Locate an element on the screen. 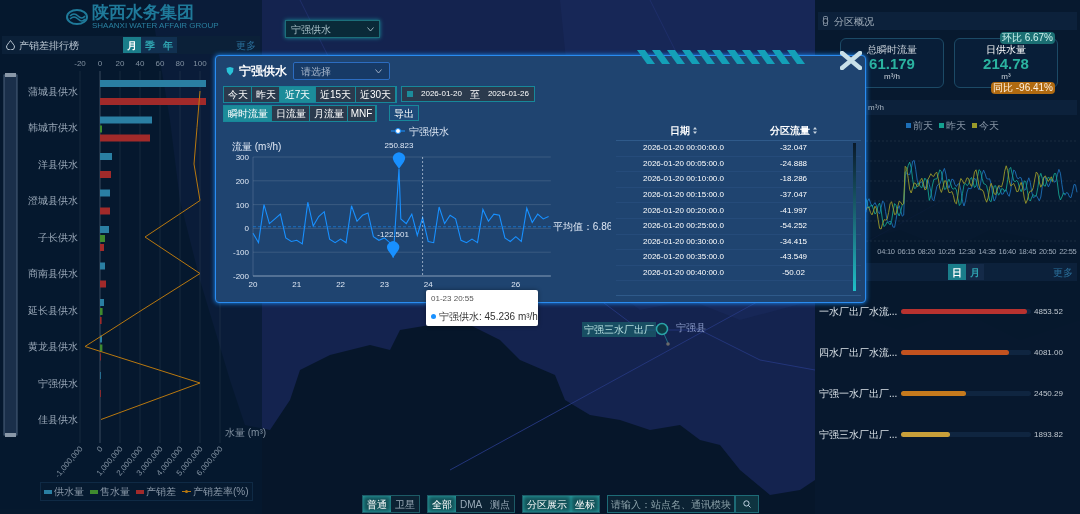 The image size is (1080, 514). category-label: 蒲城县供水 is located at coordinates (53, 91).